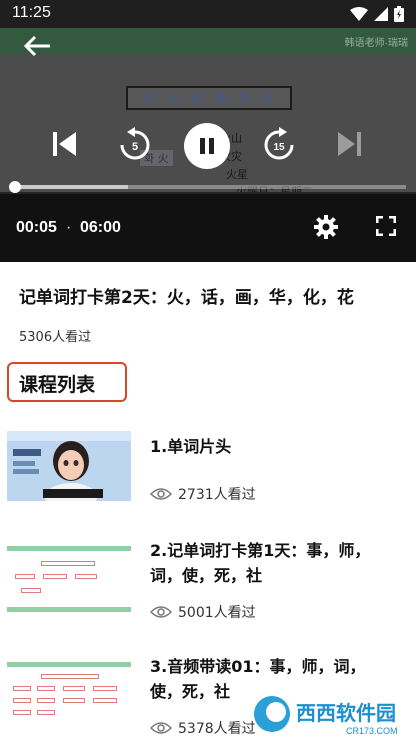  Describe the element at coordinates (191, 446) in the screenshot. I see `lesson-title: 1.单词片头` at that location.